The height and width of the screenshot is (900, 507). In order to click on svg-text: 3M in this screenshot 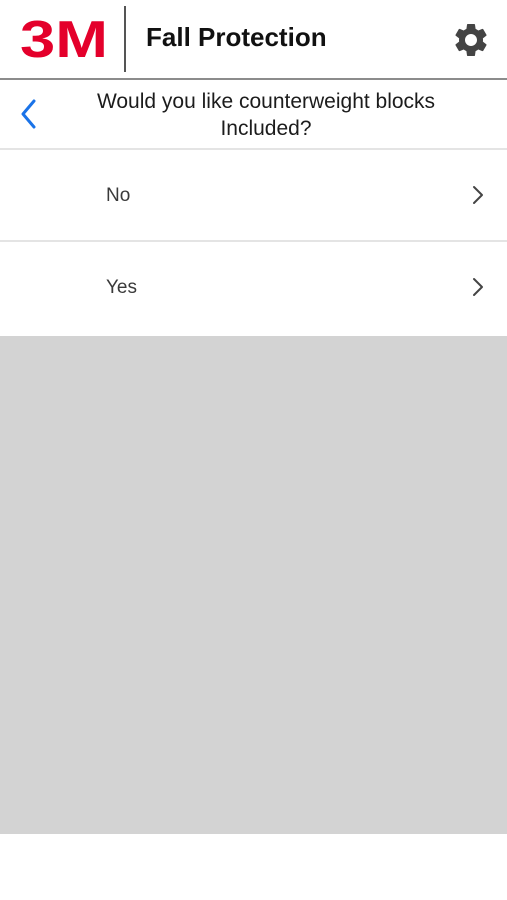, I will do `click(64, 38)`.